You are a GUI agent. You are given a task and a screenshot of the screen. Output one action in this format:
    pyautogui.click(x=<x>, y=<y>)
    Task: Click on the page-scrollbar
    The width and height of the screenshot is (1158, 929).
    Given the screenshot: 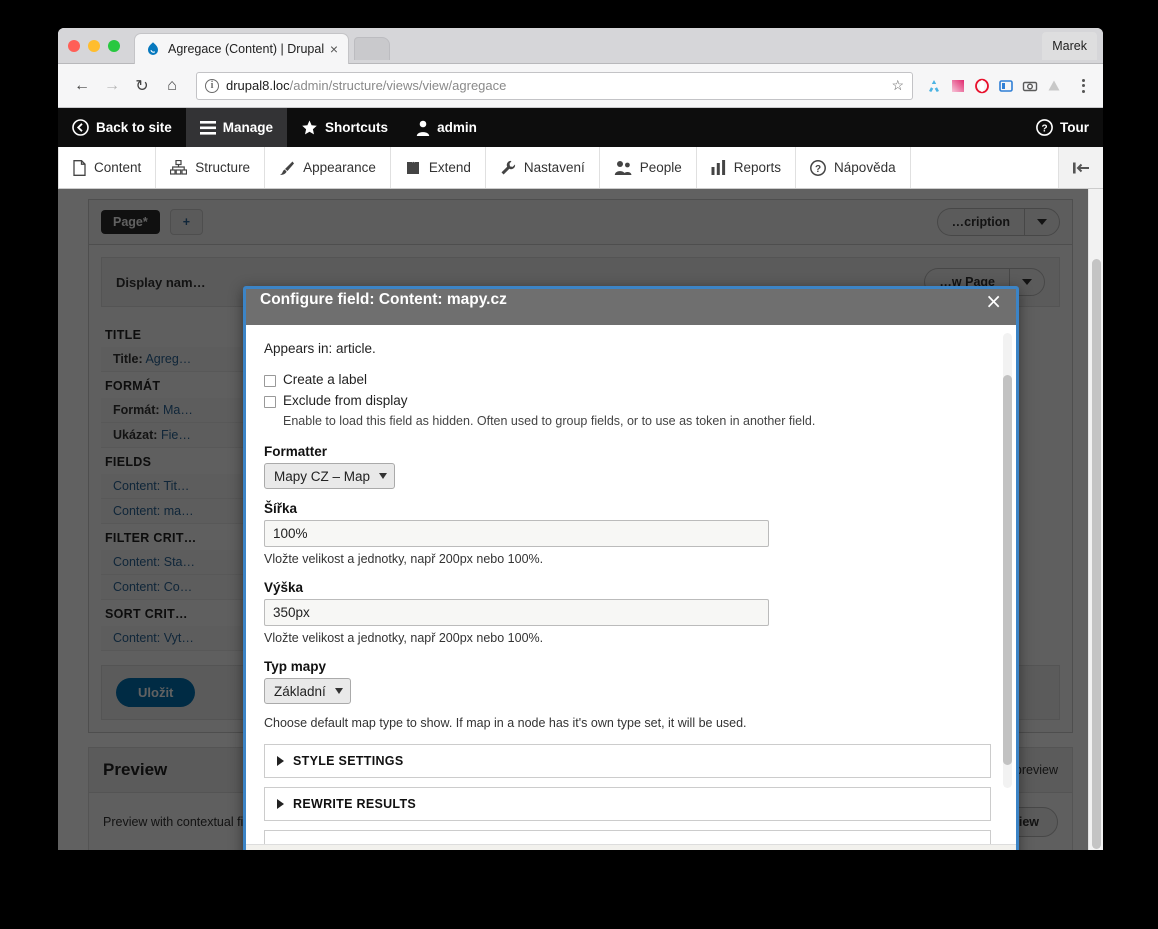 What is the action you would take?
    pyautogui.click(x=1095, y=519)
    